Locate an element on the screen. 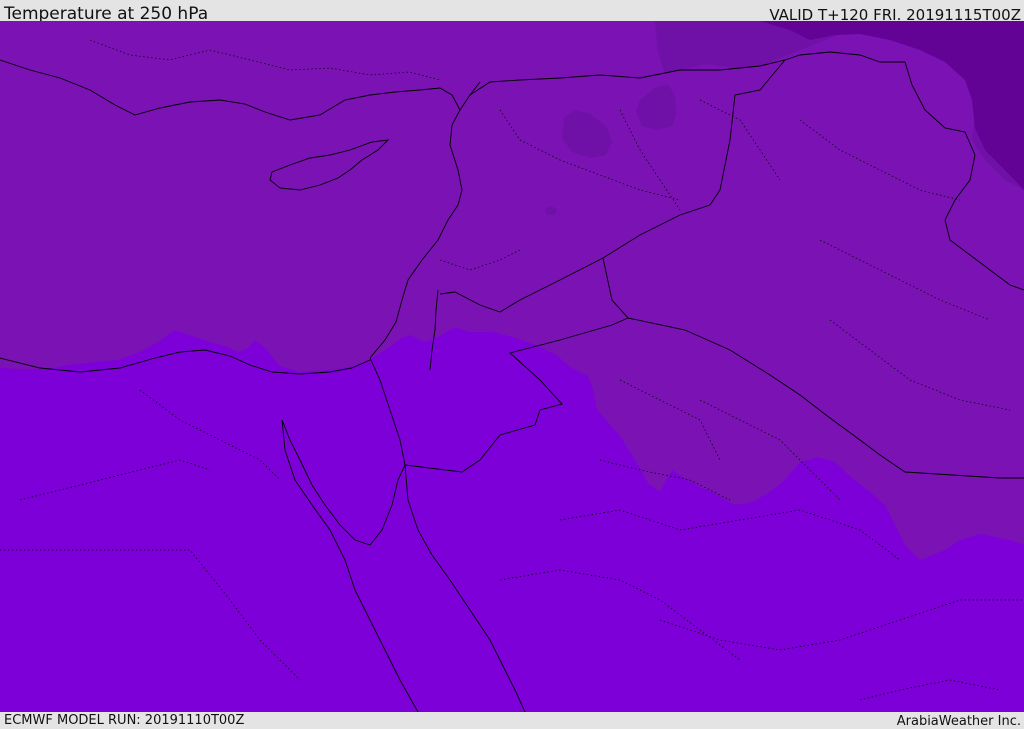 This screenshot has width=1024, height=729. model-run-label: ECMWF MODEL RUN: 20191110T00Z is located at coordinates (124, 720).